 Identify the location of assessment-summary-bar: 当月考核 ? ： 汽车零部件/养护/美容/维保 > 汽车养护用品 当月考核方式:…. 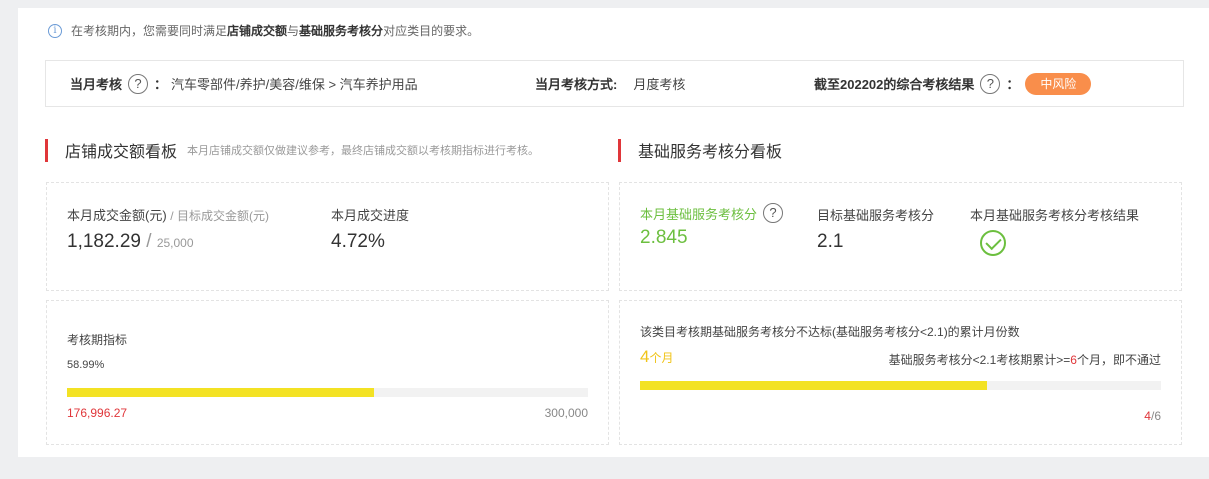
(614, 83).